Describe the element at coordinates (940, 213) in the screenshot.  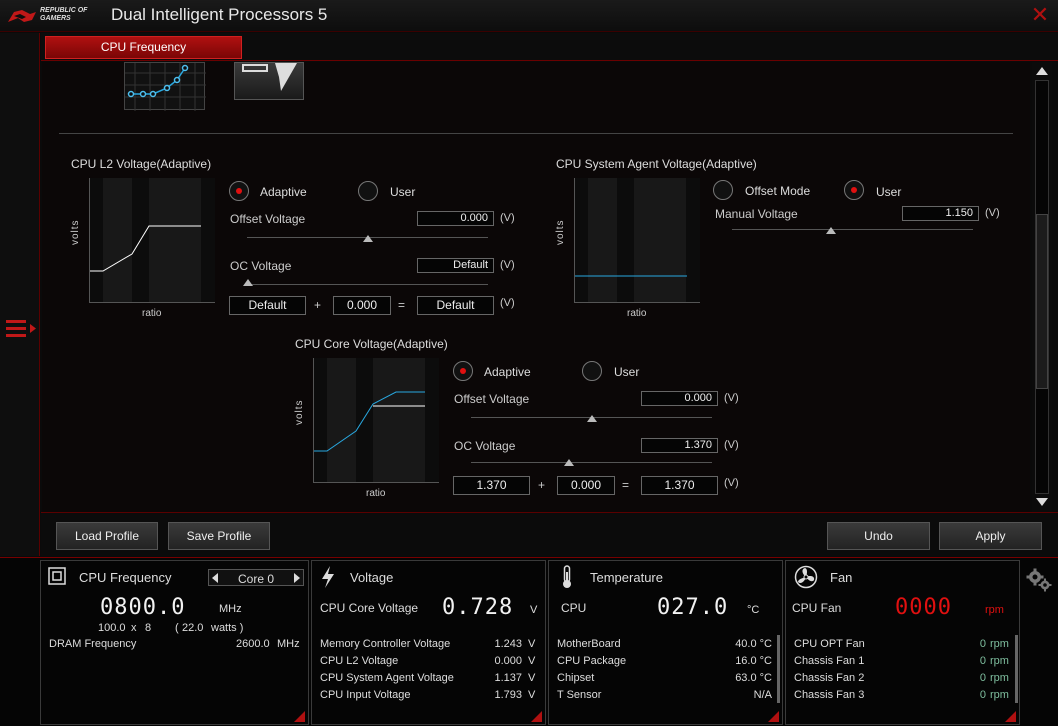
I see `sa-manual-input: 1.150` at that location.